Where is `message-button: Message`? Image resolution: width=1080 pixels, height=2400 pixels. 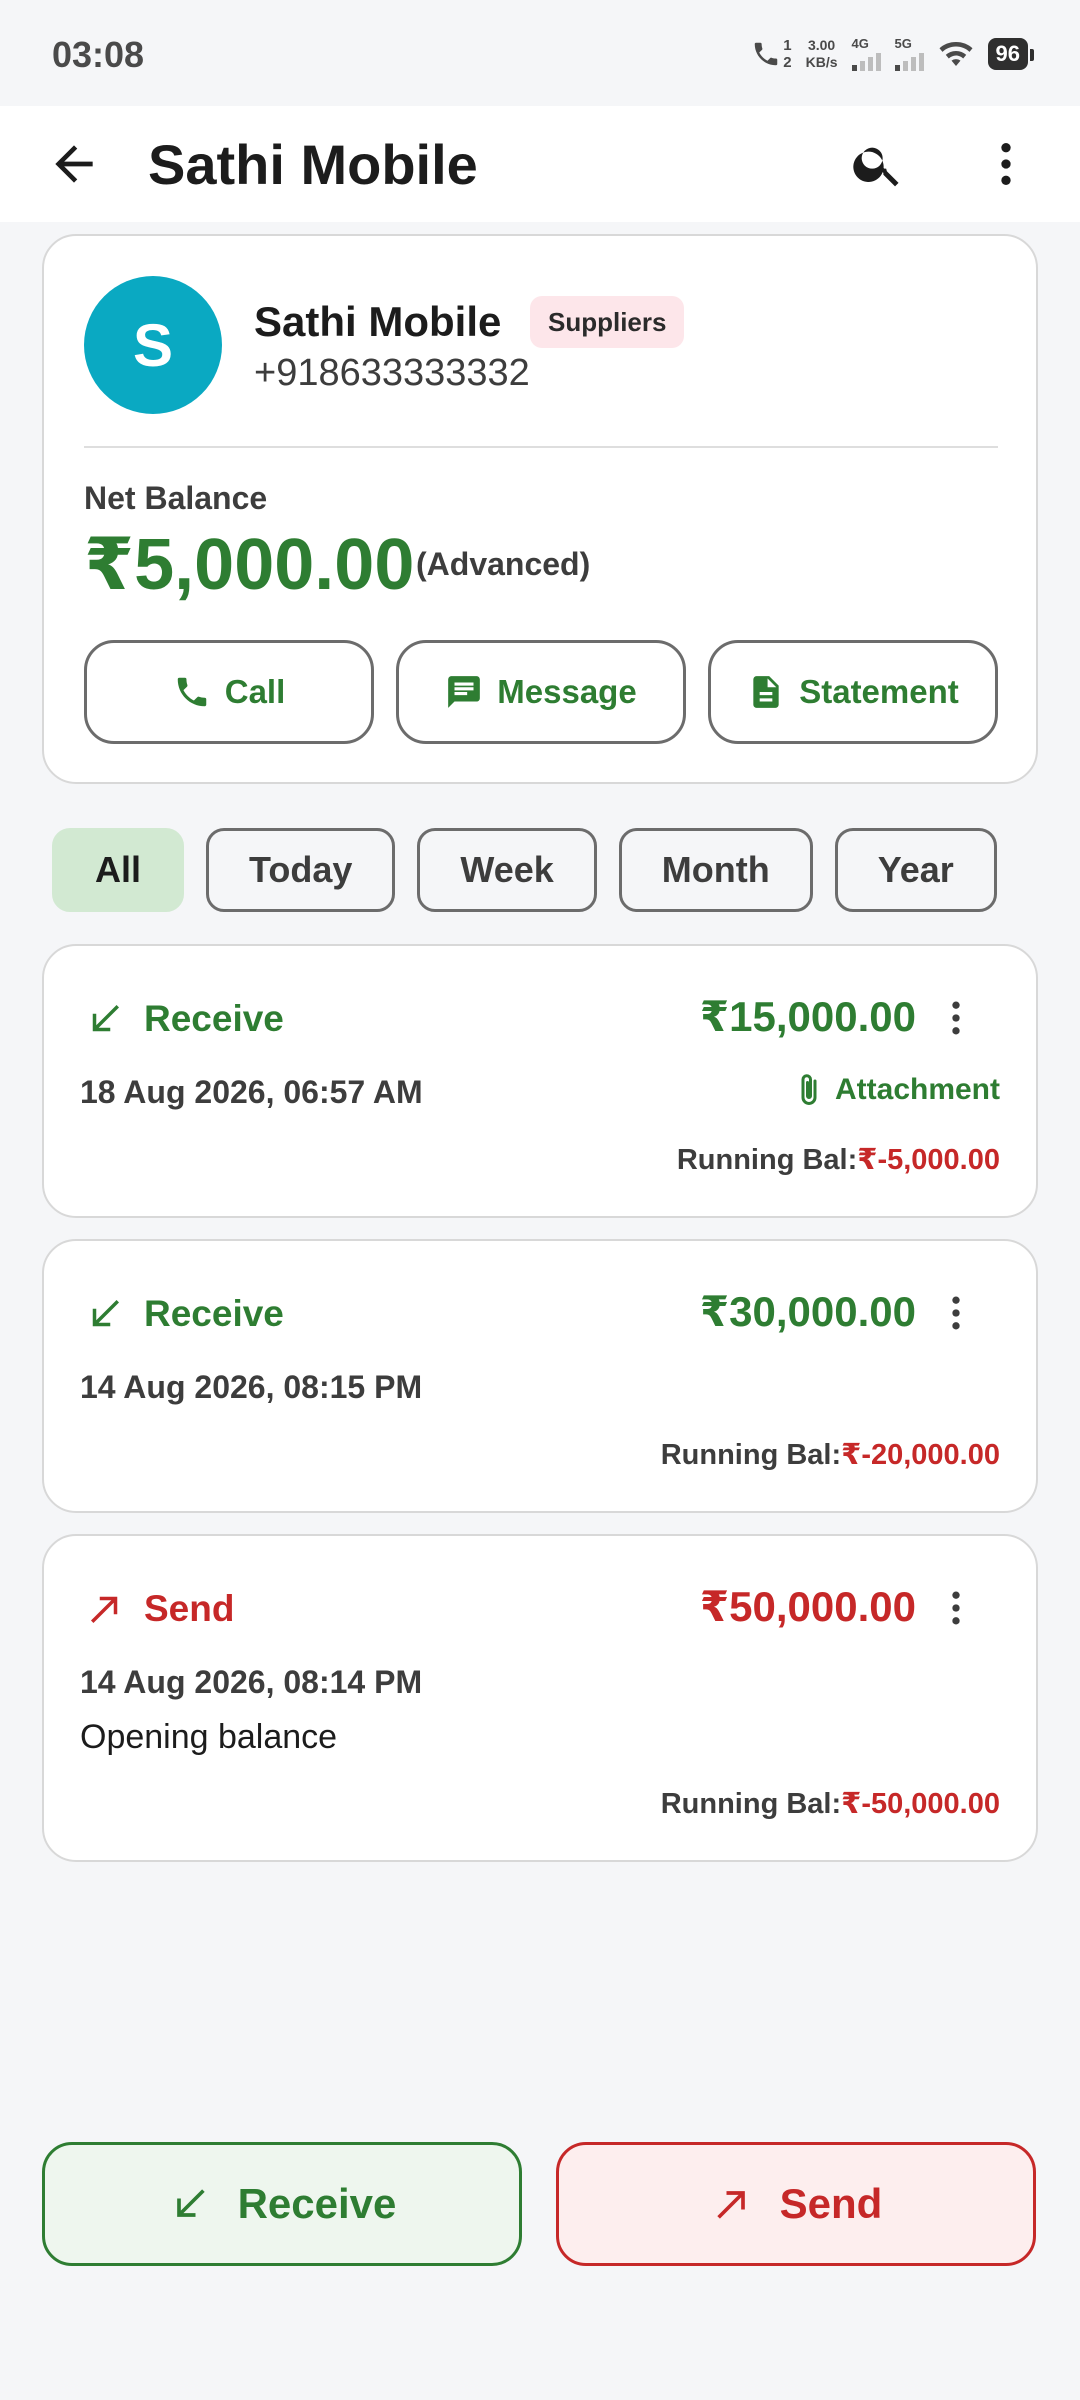 message-button: Message is located at coordinates (541, 692).